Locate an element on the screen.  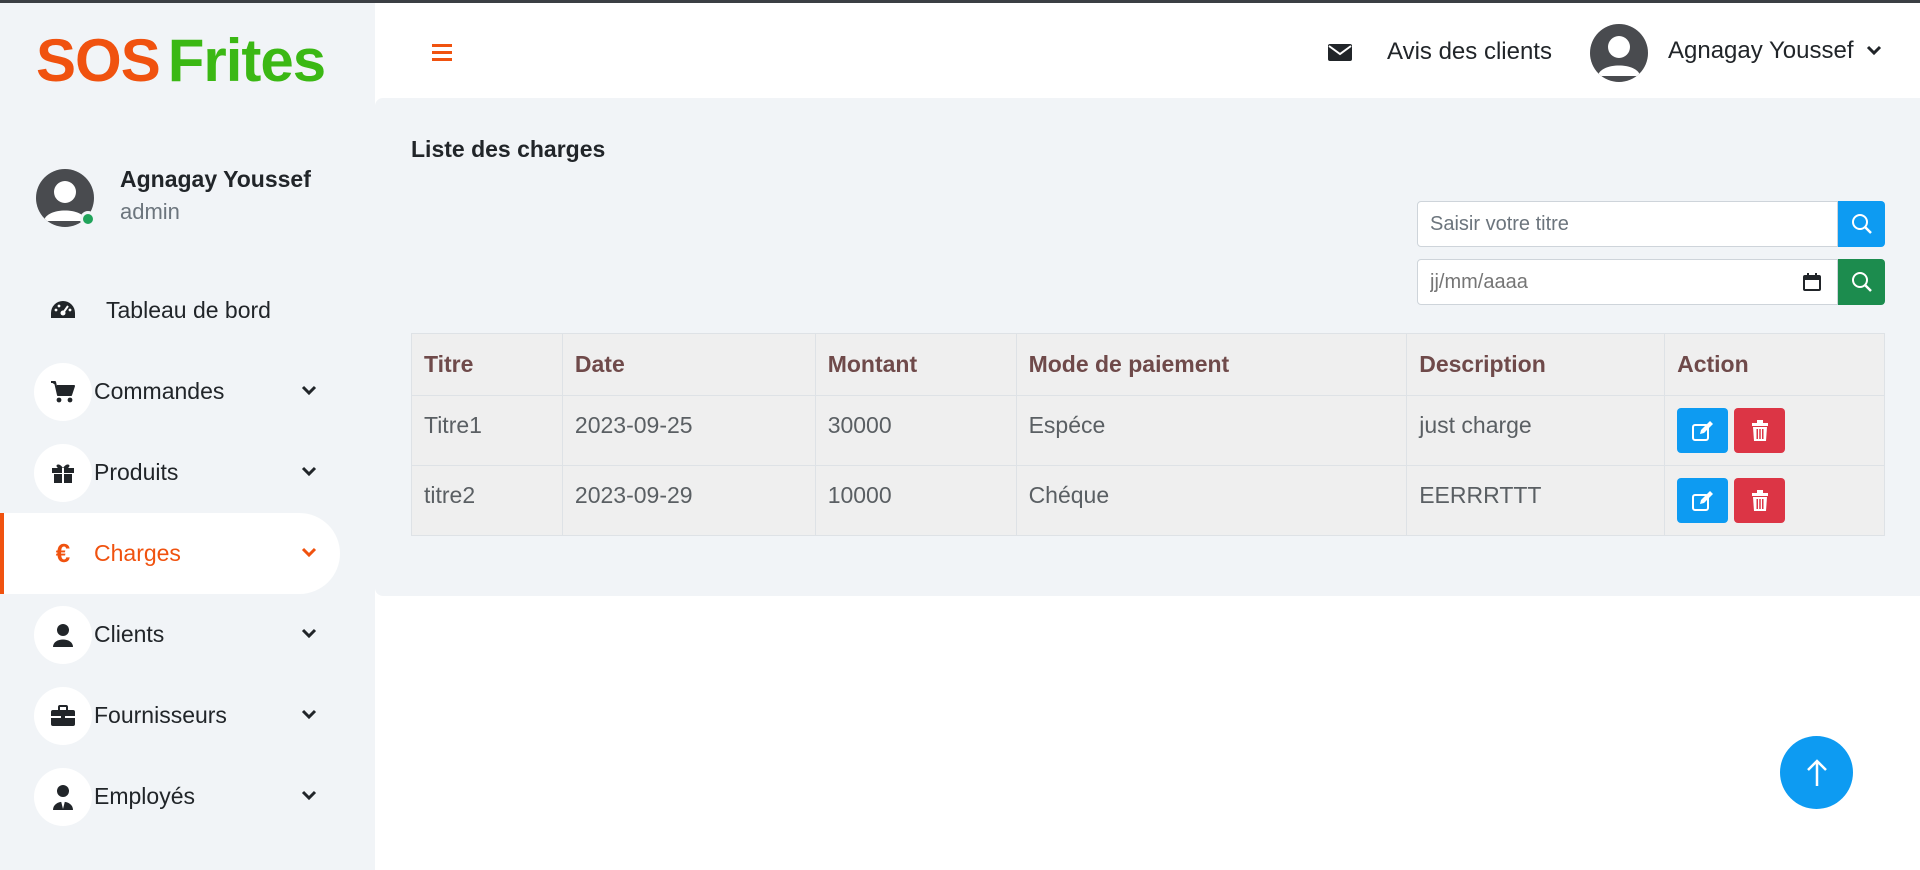
gauge-icon is located at coordinates (63, 311).